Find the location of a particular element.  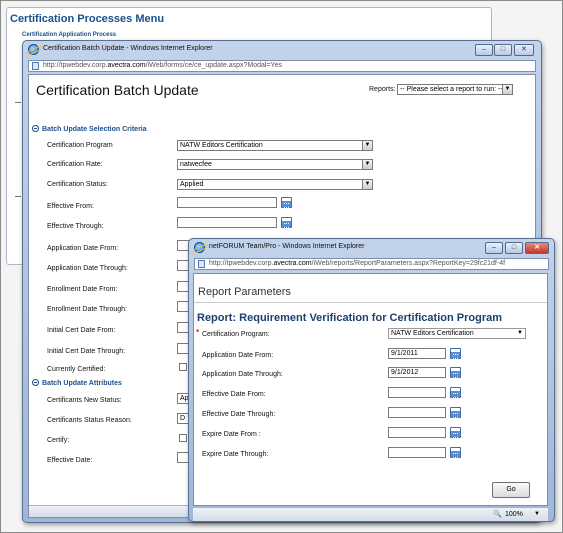

report-eff-through-label: Effective Date Through: is located at coordinates (239, 414).